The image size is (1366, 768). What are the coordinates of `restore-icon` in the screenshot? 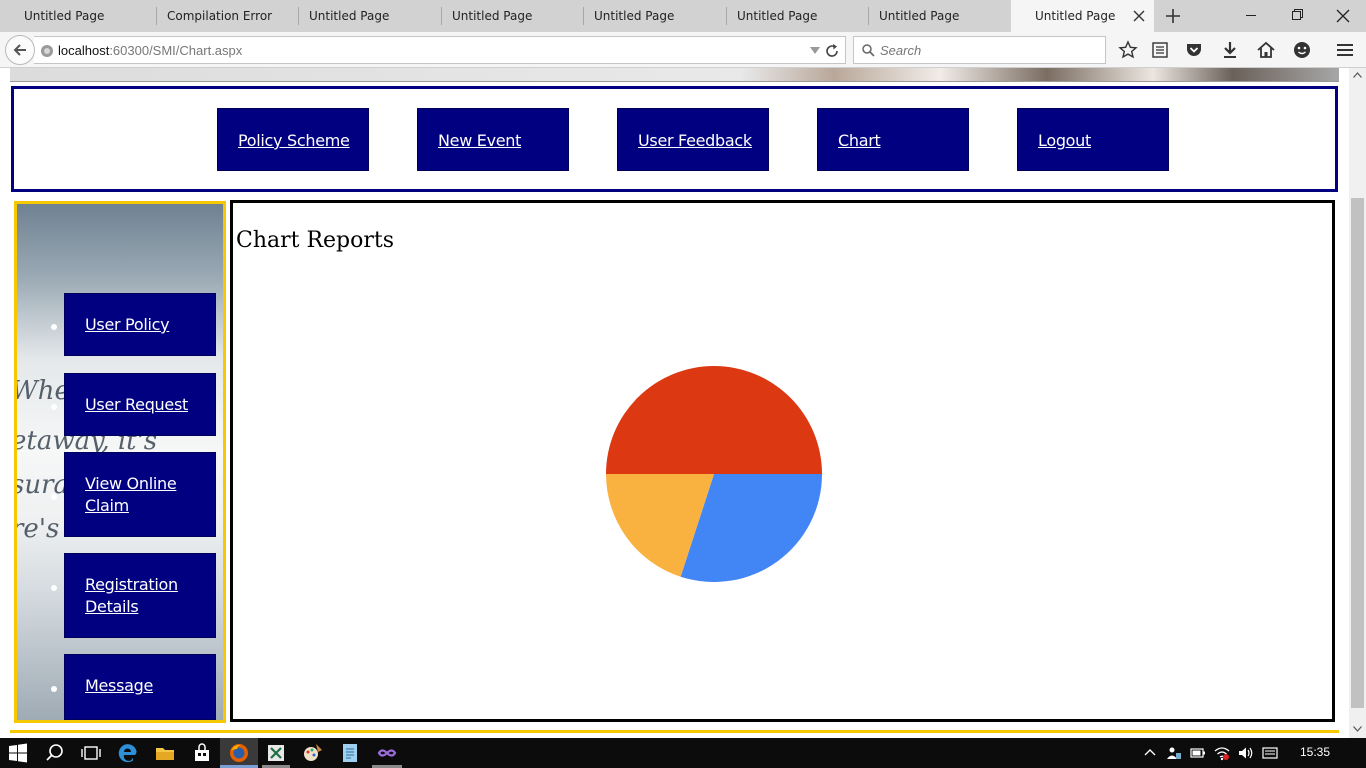 It's located at (1297, 16).